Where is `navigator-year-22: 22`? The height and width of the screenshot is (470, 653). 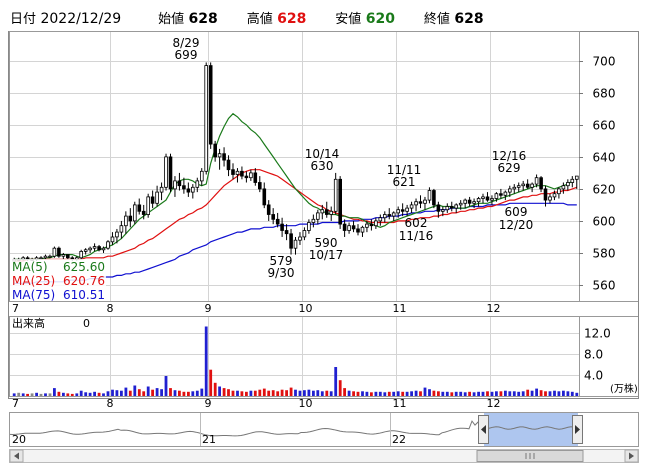 navigator-year-22: 22 is located at coordinates (399, 439).